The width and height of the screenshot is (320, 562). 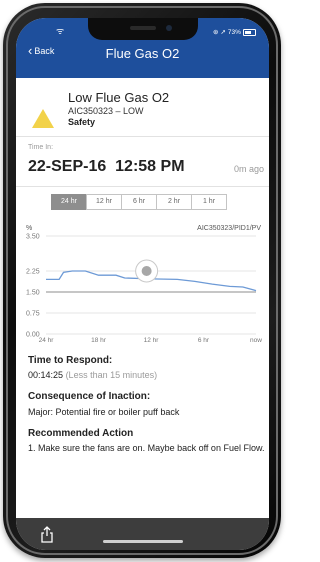 I want to click on notch, so click(x=143, y=29).